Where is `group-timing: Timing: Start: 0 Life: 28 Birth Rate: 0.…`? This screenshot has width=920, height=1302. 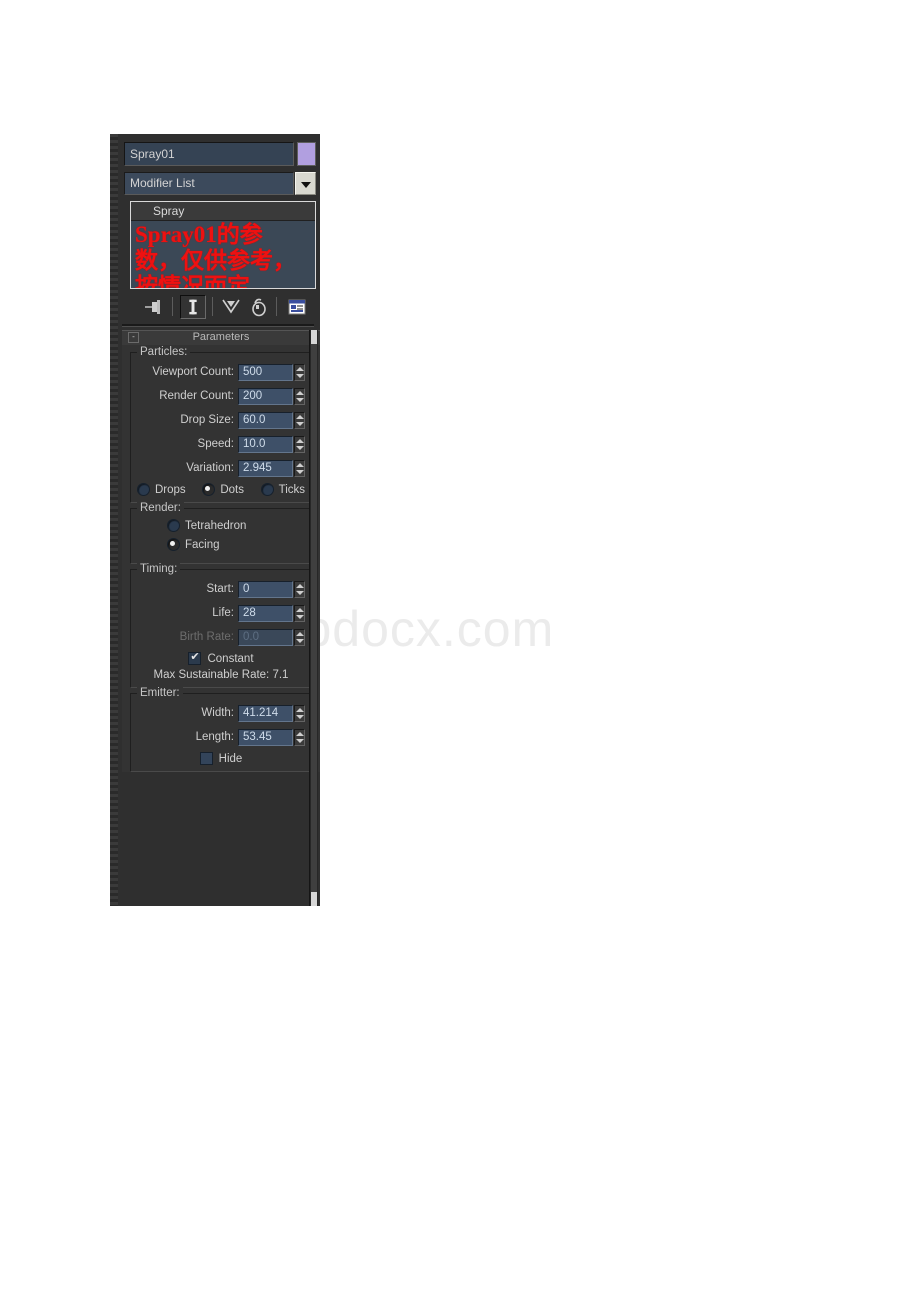 group-timing: Timing: Start: 0 Life: 28 Birth Rate: 0.… is located at coordinates (221, 625).